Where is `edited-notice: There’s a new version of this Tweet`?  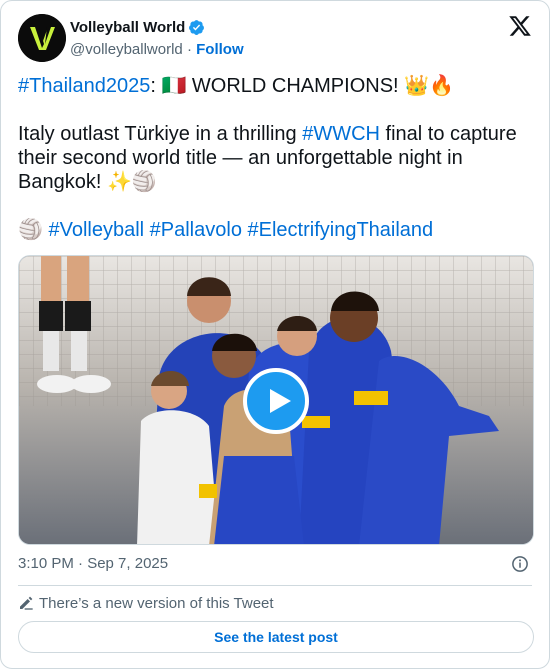 edited-notice: There’s a new version of this Tweet is located at coordinates (146, 603).